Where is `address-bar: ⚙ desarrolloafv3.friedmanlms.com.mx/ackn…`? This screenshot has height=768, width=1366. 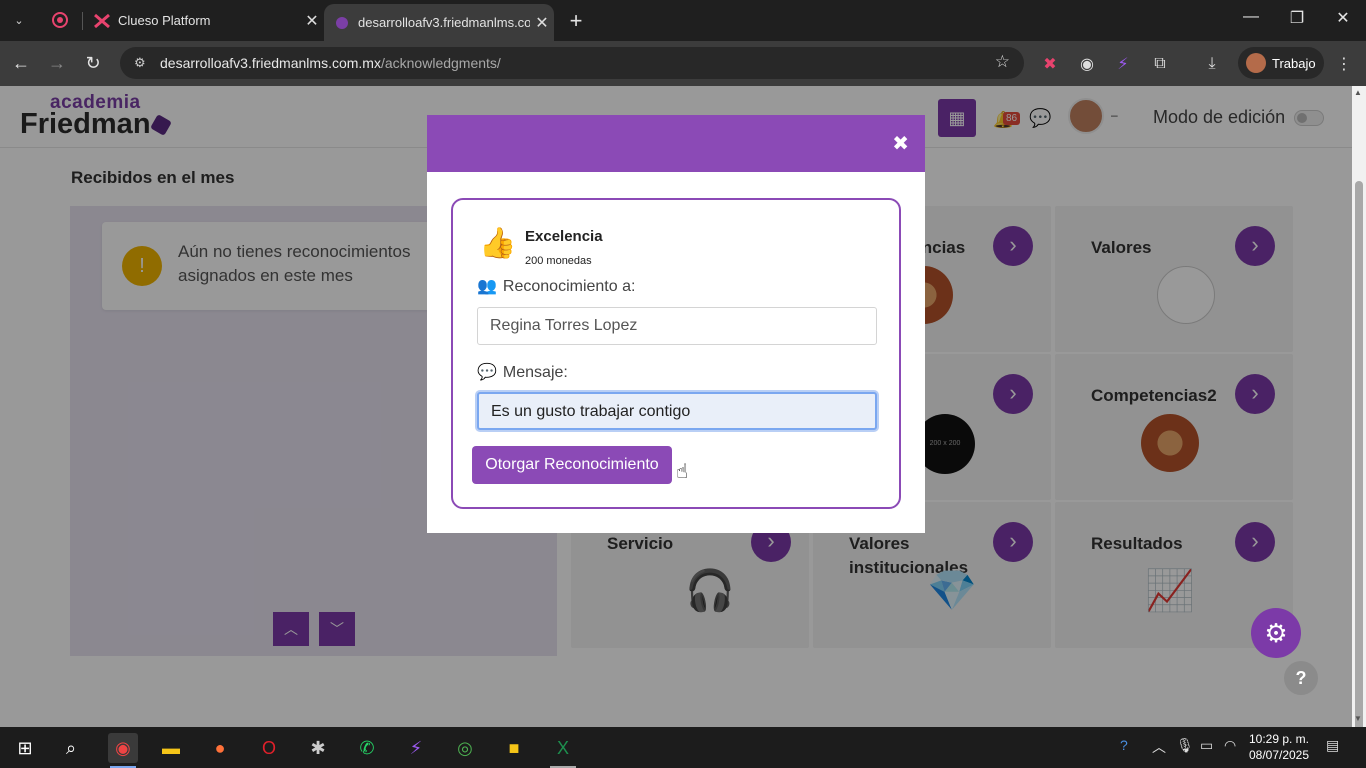 address-bar: ⚙ desarrolloafv3.friedmanlms.com.mx/ackn… is located at coordinates (572, 63).